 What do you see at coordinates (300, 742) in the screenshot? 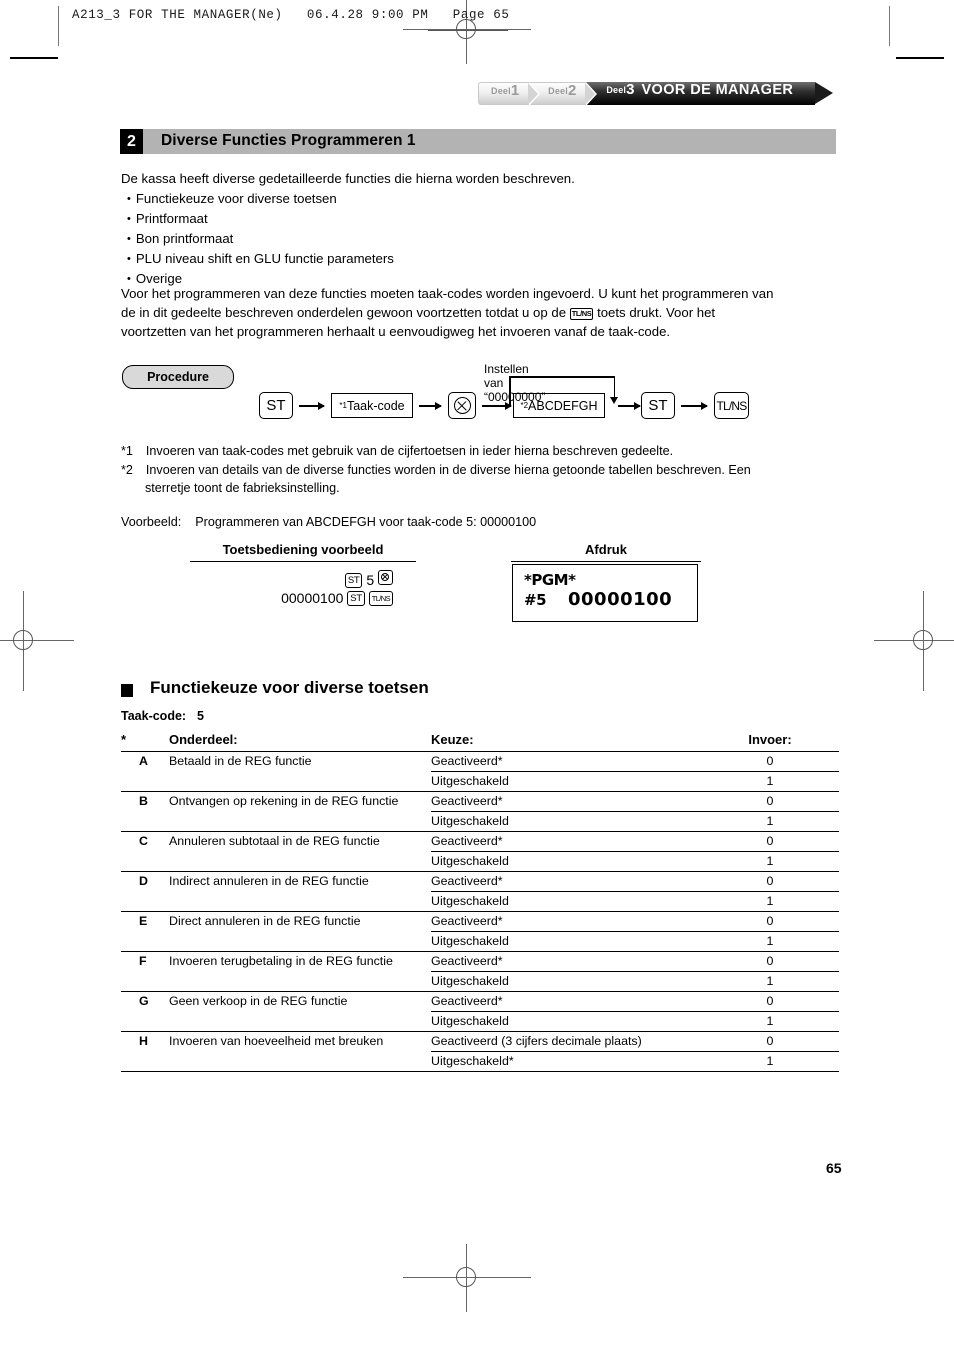
I see `column-header-onderdeel: Onderdeel:` at bounding box center [300, 742].